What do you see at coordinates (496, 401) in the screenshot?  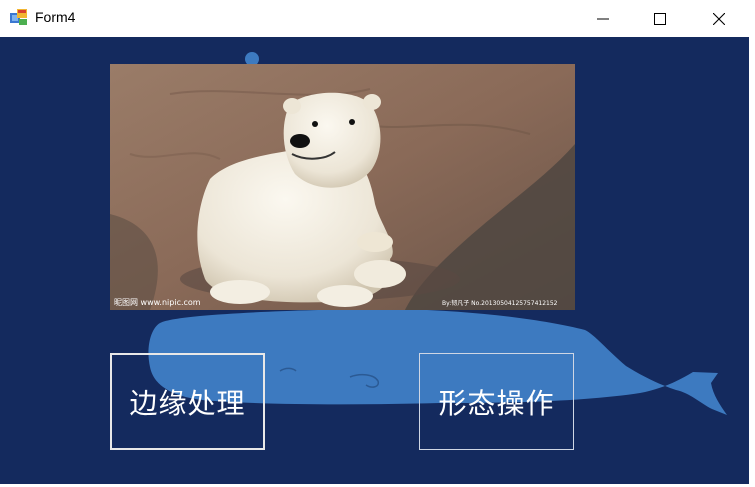 I see `morphology-button: 形态操作` at bounding box center [496, 401].